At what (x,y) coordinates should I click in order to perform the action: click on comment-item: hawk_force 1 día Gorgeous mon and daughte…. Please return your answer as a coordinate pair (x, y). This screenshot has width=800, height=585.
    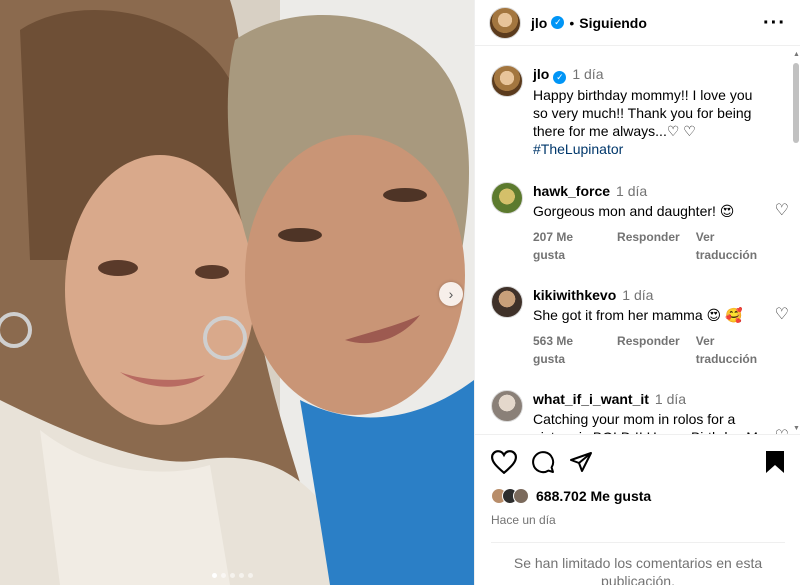
    Looking at the image, I should click on (642, 222).